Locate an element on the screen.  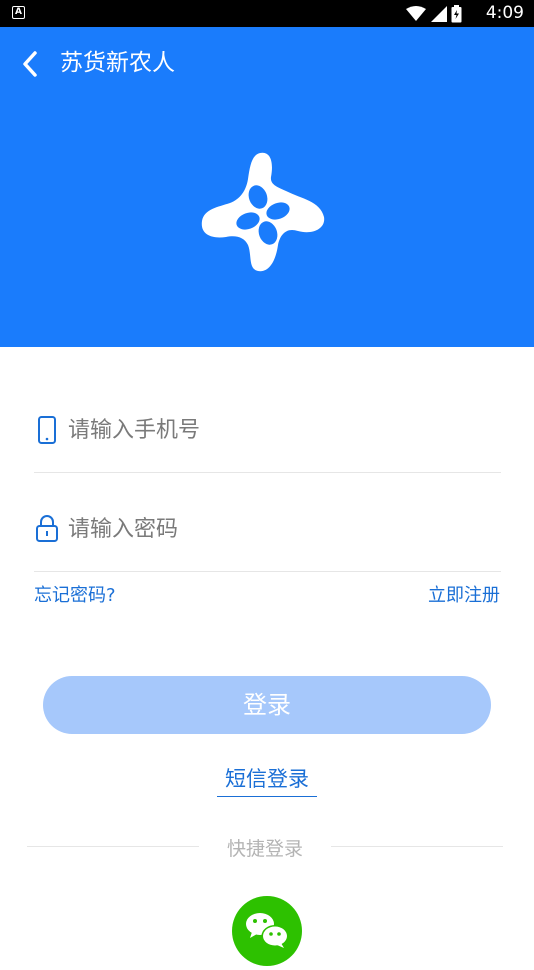
quick-login-label: 快捷登录 is located at coordinates (264, 849).